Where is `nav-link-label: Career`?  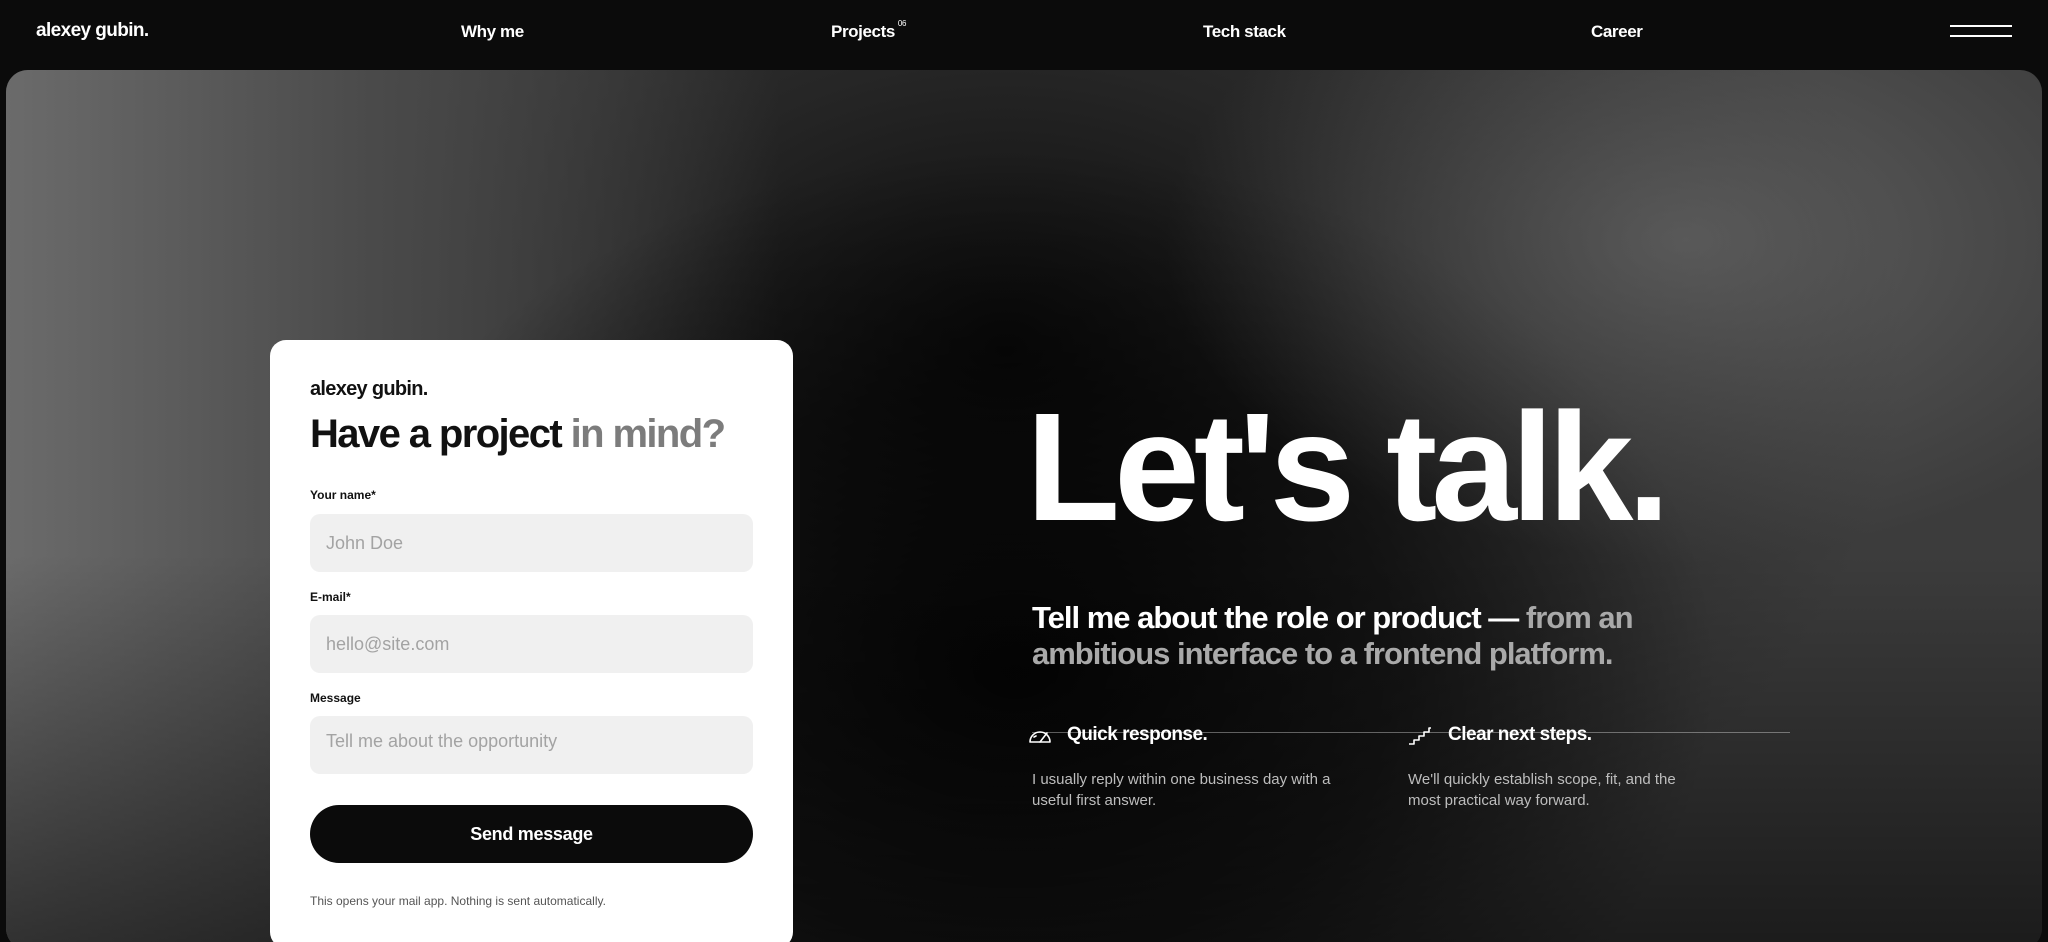
nav-link-label: Career is located at coordinates (1617, 31).